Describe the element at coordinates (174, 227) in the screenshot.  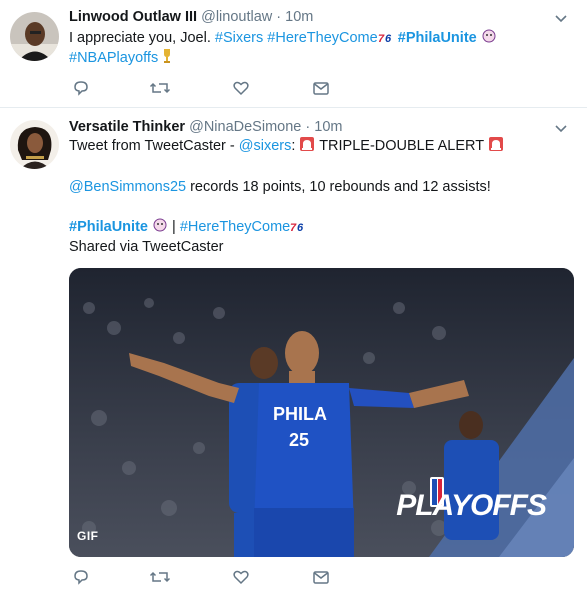
I see `tweet-text-segment: |` at that location.